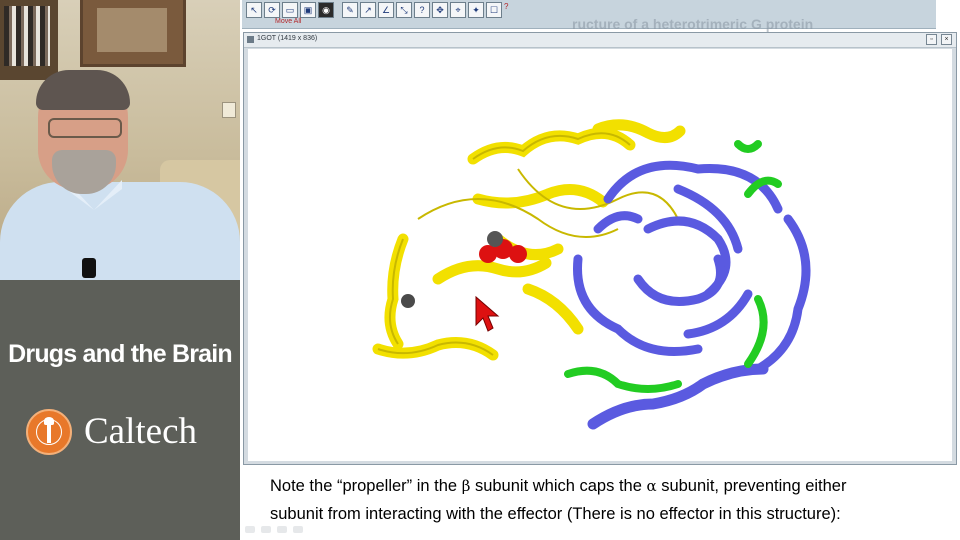 The height and width of the screenshot is (540, 960). I want to click on zoom-icon: ▣, so click(308, 10).